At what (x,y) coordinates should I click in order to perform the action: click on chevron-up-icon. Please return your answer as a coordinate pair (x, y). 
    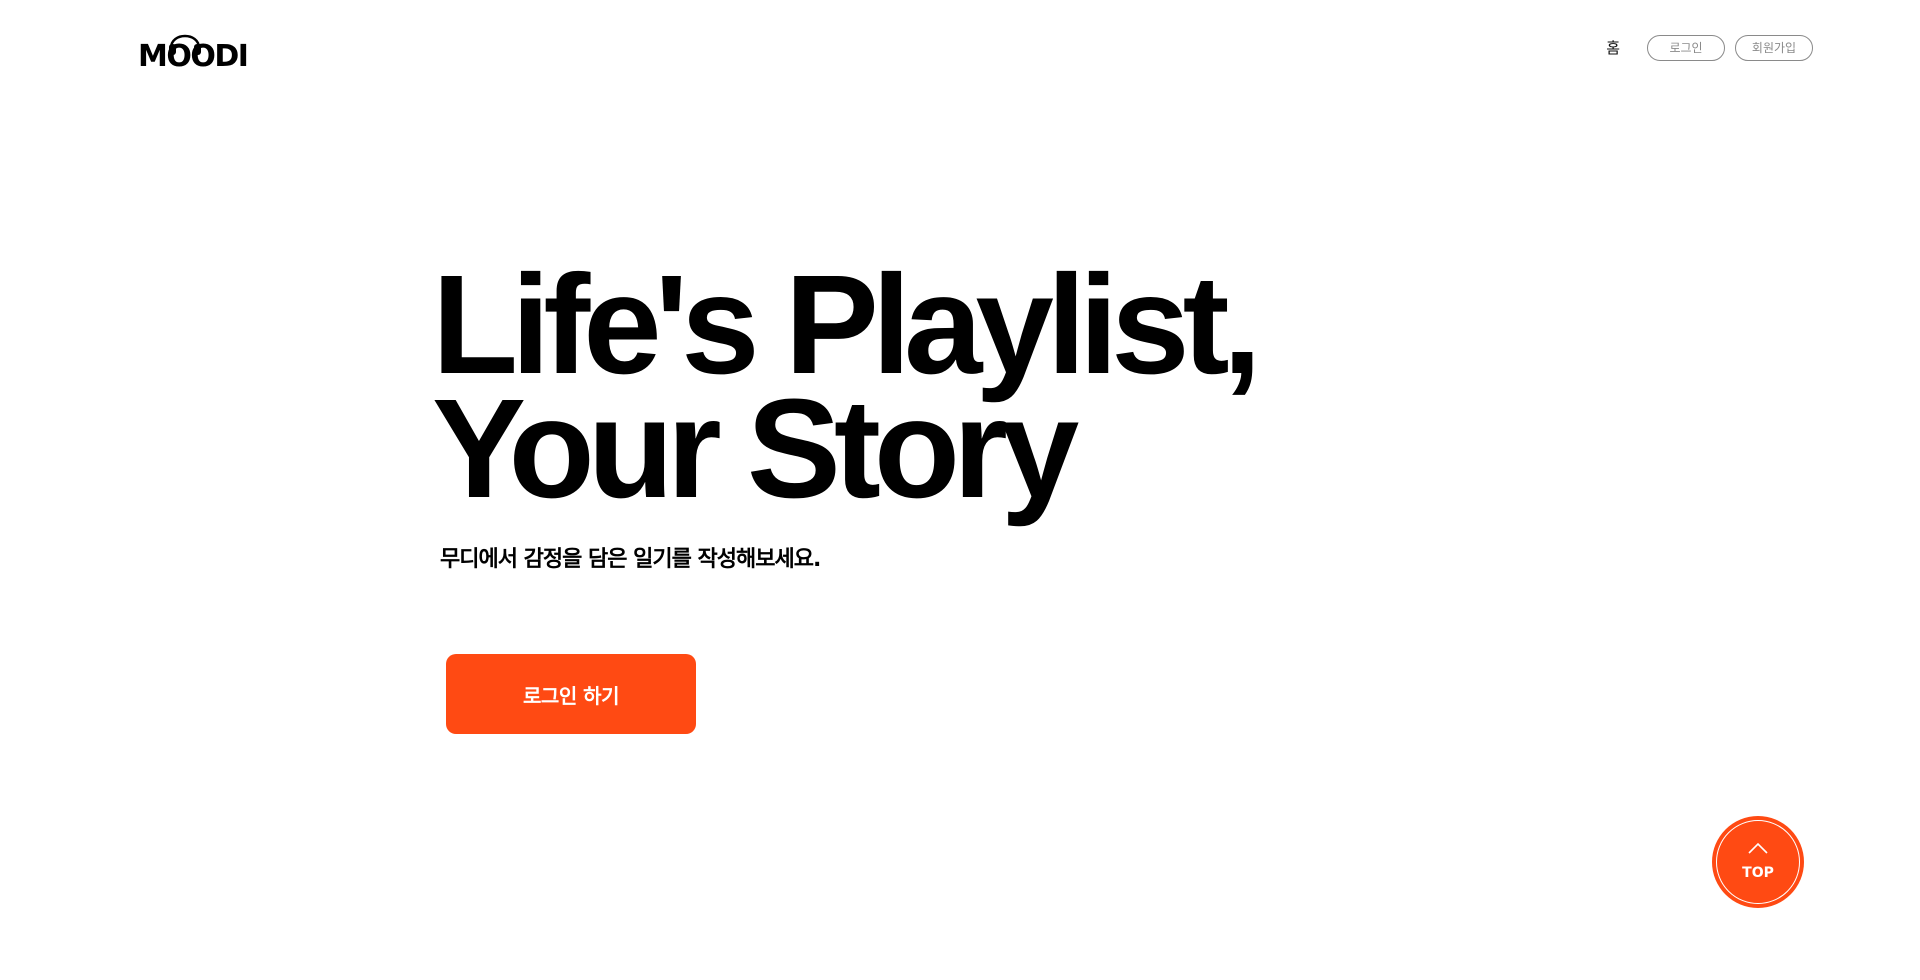
    Looking at the image, I should click on (1758, 848).